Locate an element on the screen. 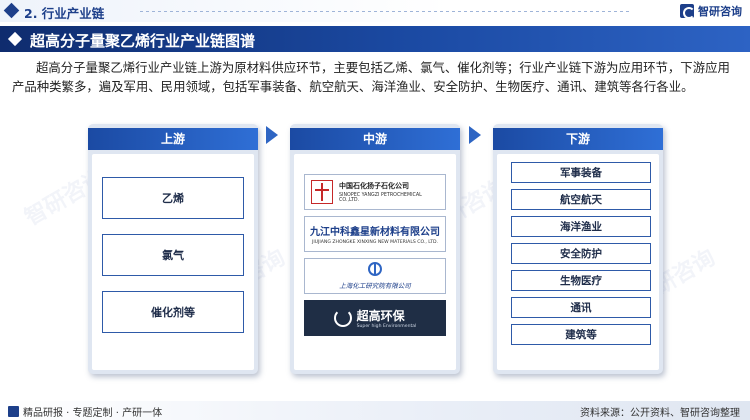 This screenshot has height=420, width=750. upstream-body: 乙烯 氯气 催化剂等 is located at coordinates (173, 262).